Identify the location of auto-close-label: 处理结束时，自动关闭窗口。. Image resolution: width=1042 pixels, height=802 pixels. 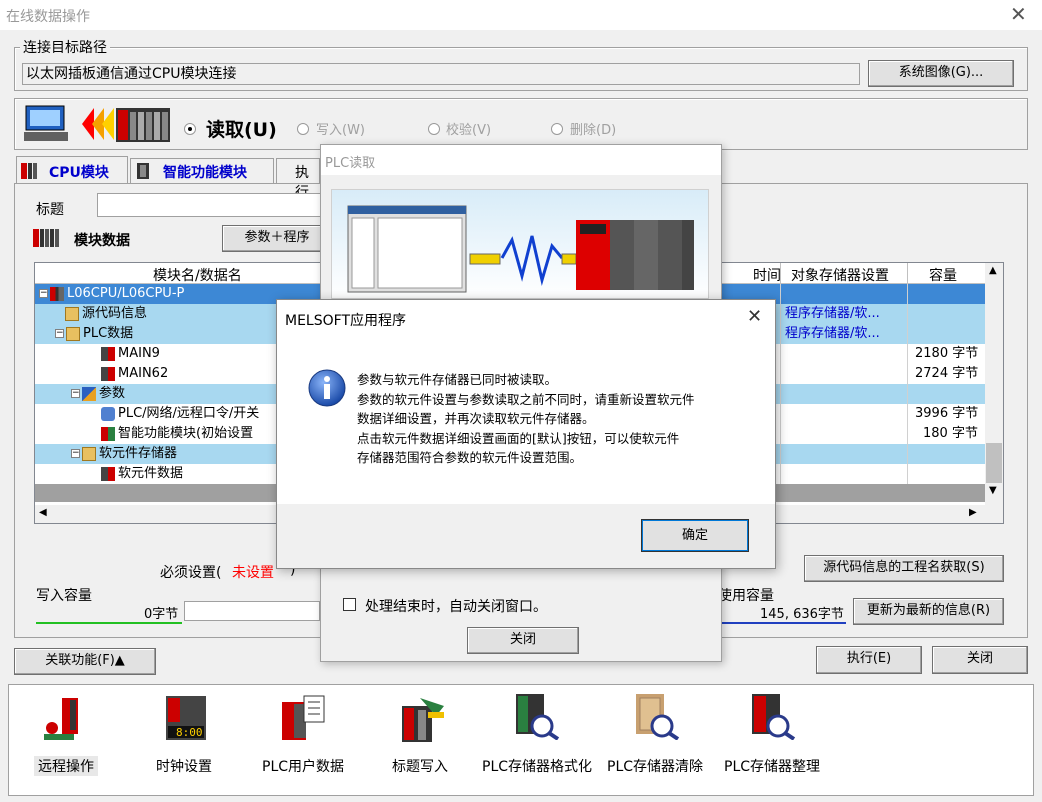
(456, 606).